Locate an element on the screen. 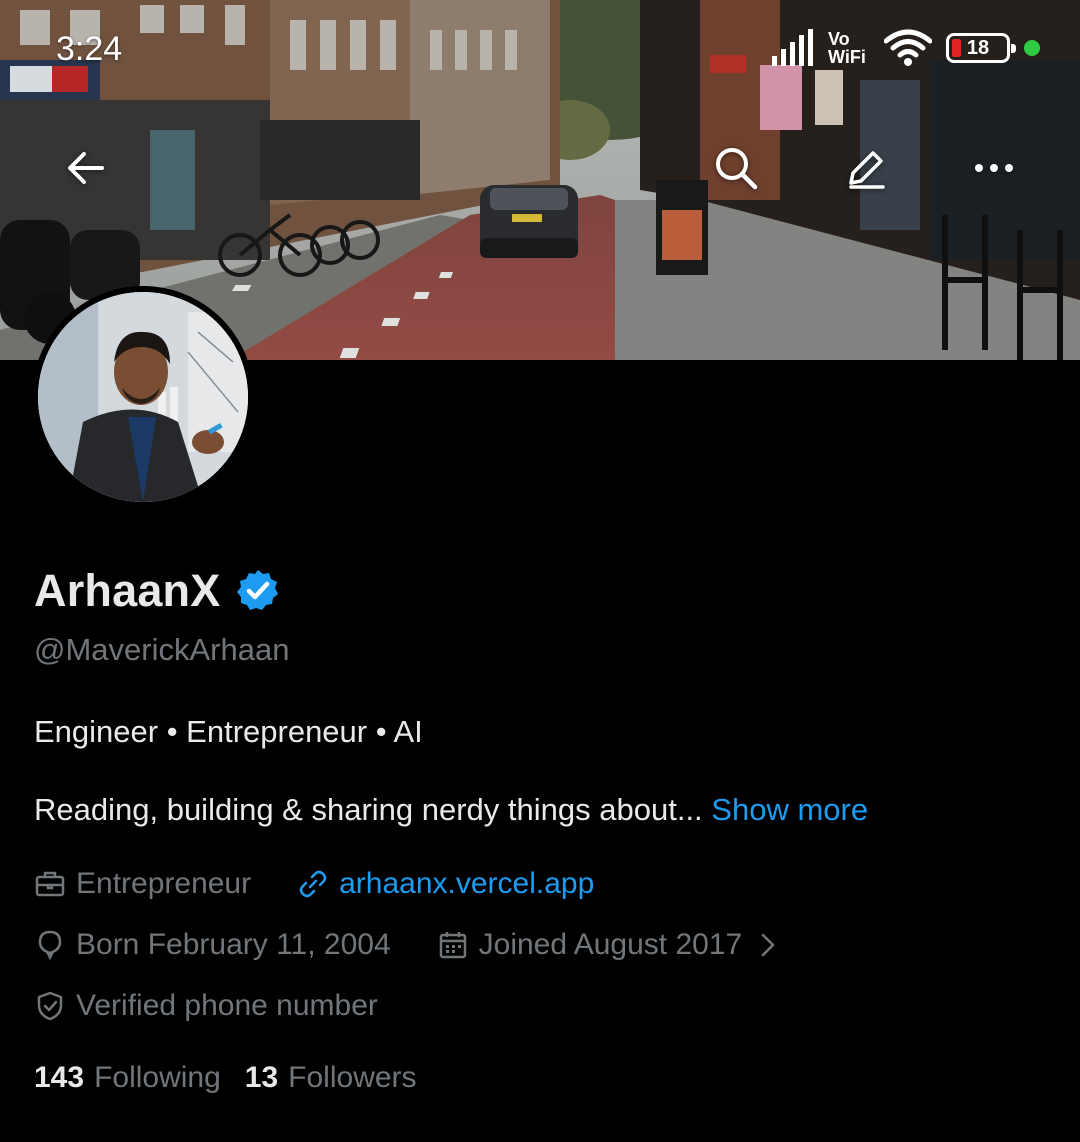  briefcase-icon is located at coordinates (50, 884).